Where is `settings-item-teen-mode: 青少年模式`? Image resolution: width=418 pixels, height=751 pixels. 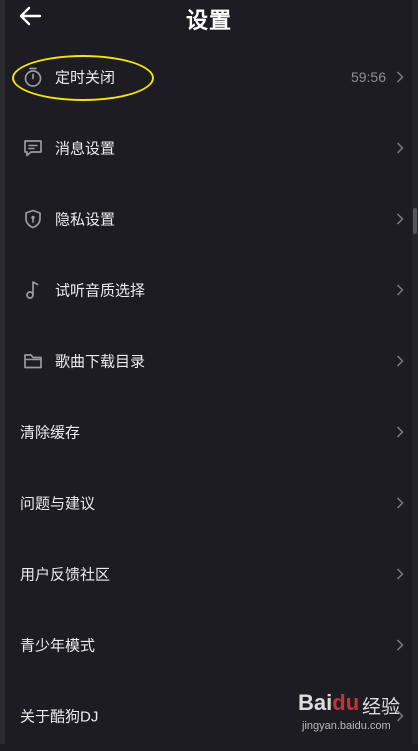
settings-item-teen-mode: 青少年模式 is located at coordinates (209, 644).